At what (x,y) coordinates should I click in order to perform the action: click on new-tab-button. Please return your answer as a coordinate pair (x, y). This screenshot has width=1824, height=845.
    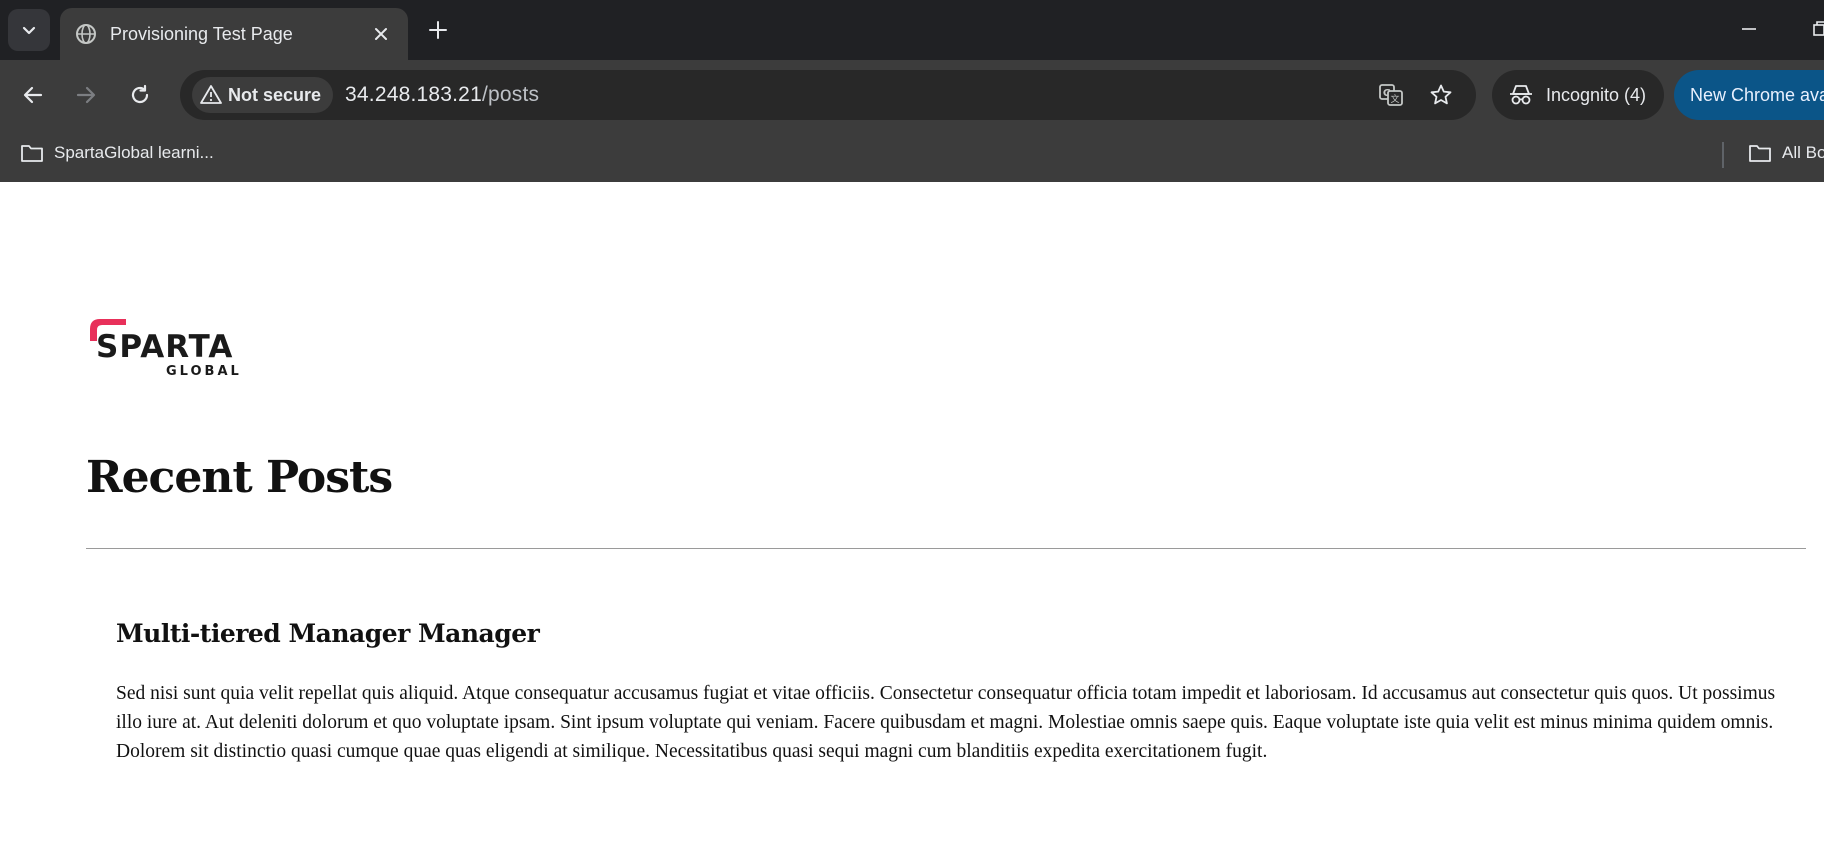
    Looking at the image, I should click on (438, 30).